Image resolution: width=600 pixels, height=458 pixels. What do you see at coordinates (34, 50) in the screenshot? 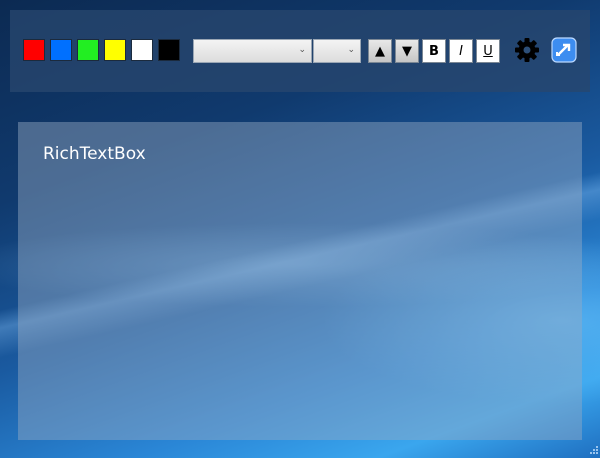
I see `color-swatch-red` at bounding box center [34, 50].